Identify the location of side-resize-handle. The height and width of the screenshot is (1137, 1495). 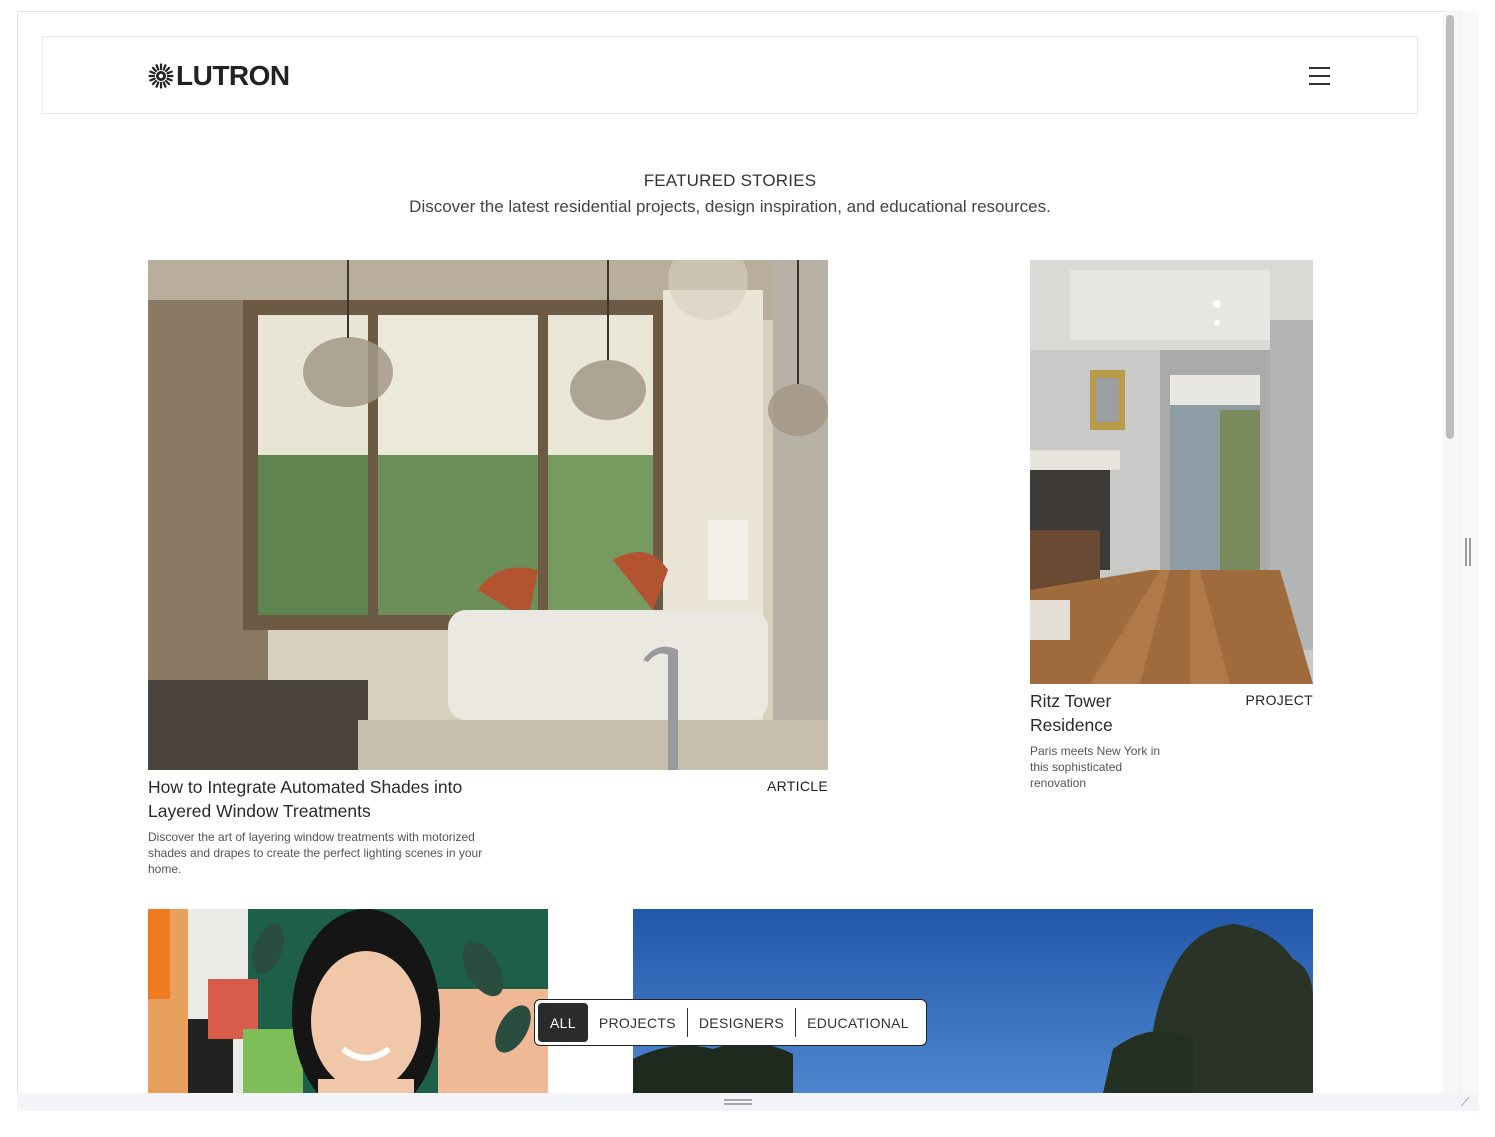
(1468, 552).